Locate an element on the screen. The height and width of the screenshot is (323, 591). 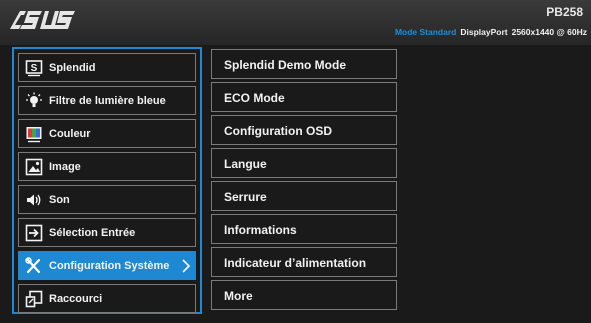
svg-text: S is located at coordinates (34, 68).